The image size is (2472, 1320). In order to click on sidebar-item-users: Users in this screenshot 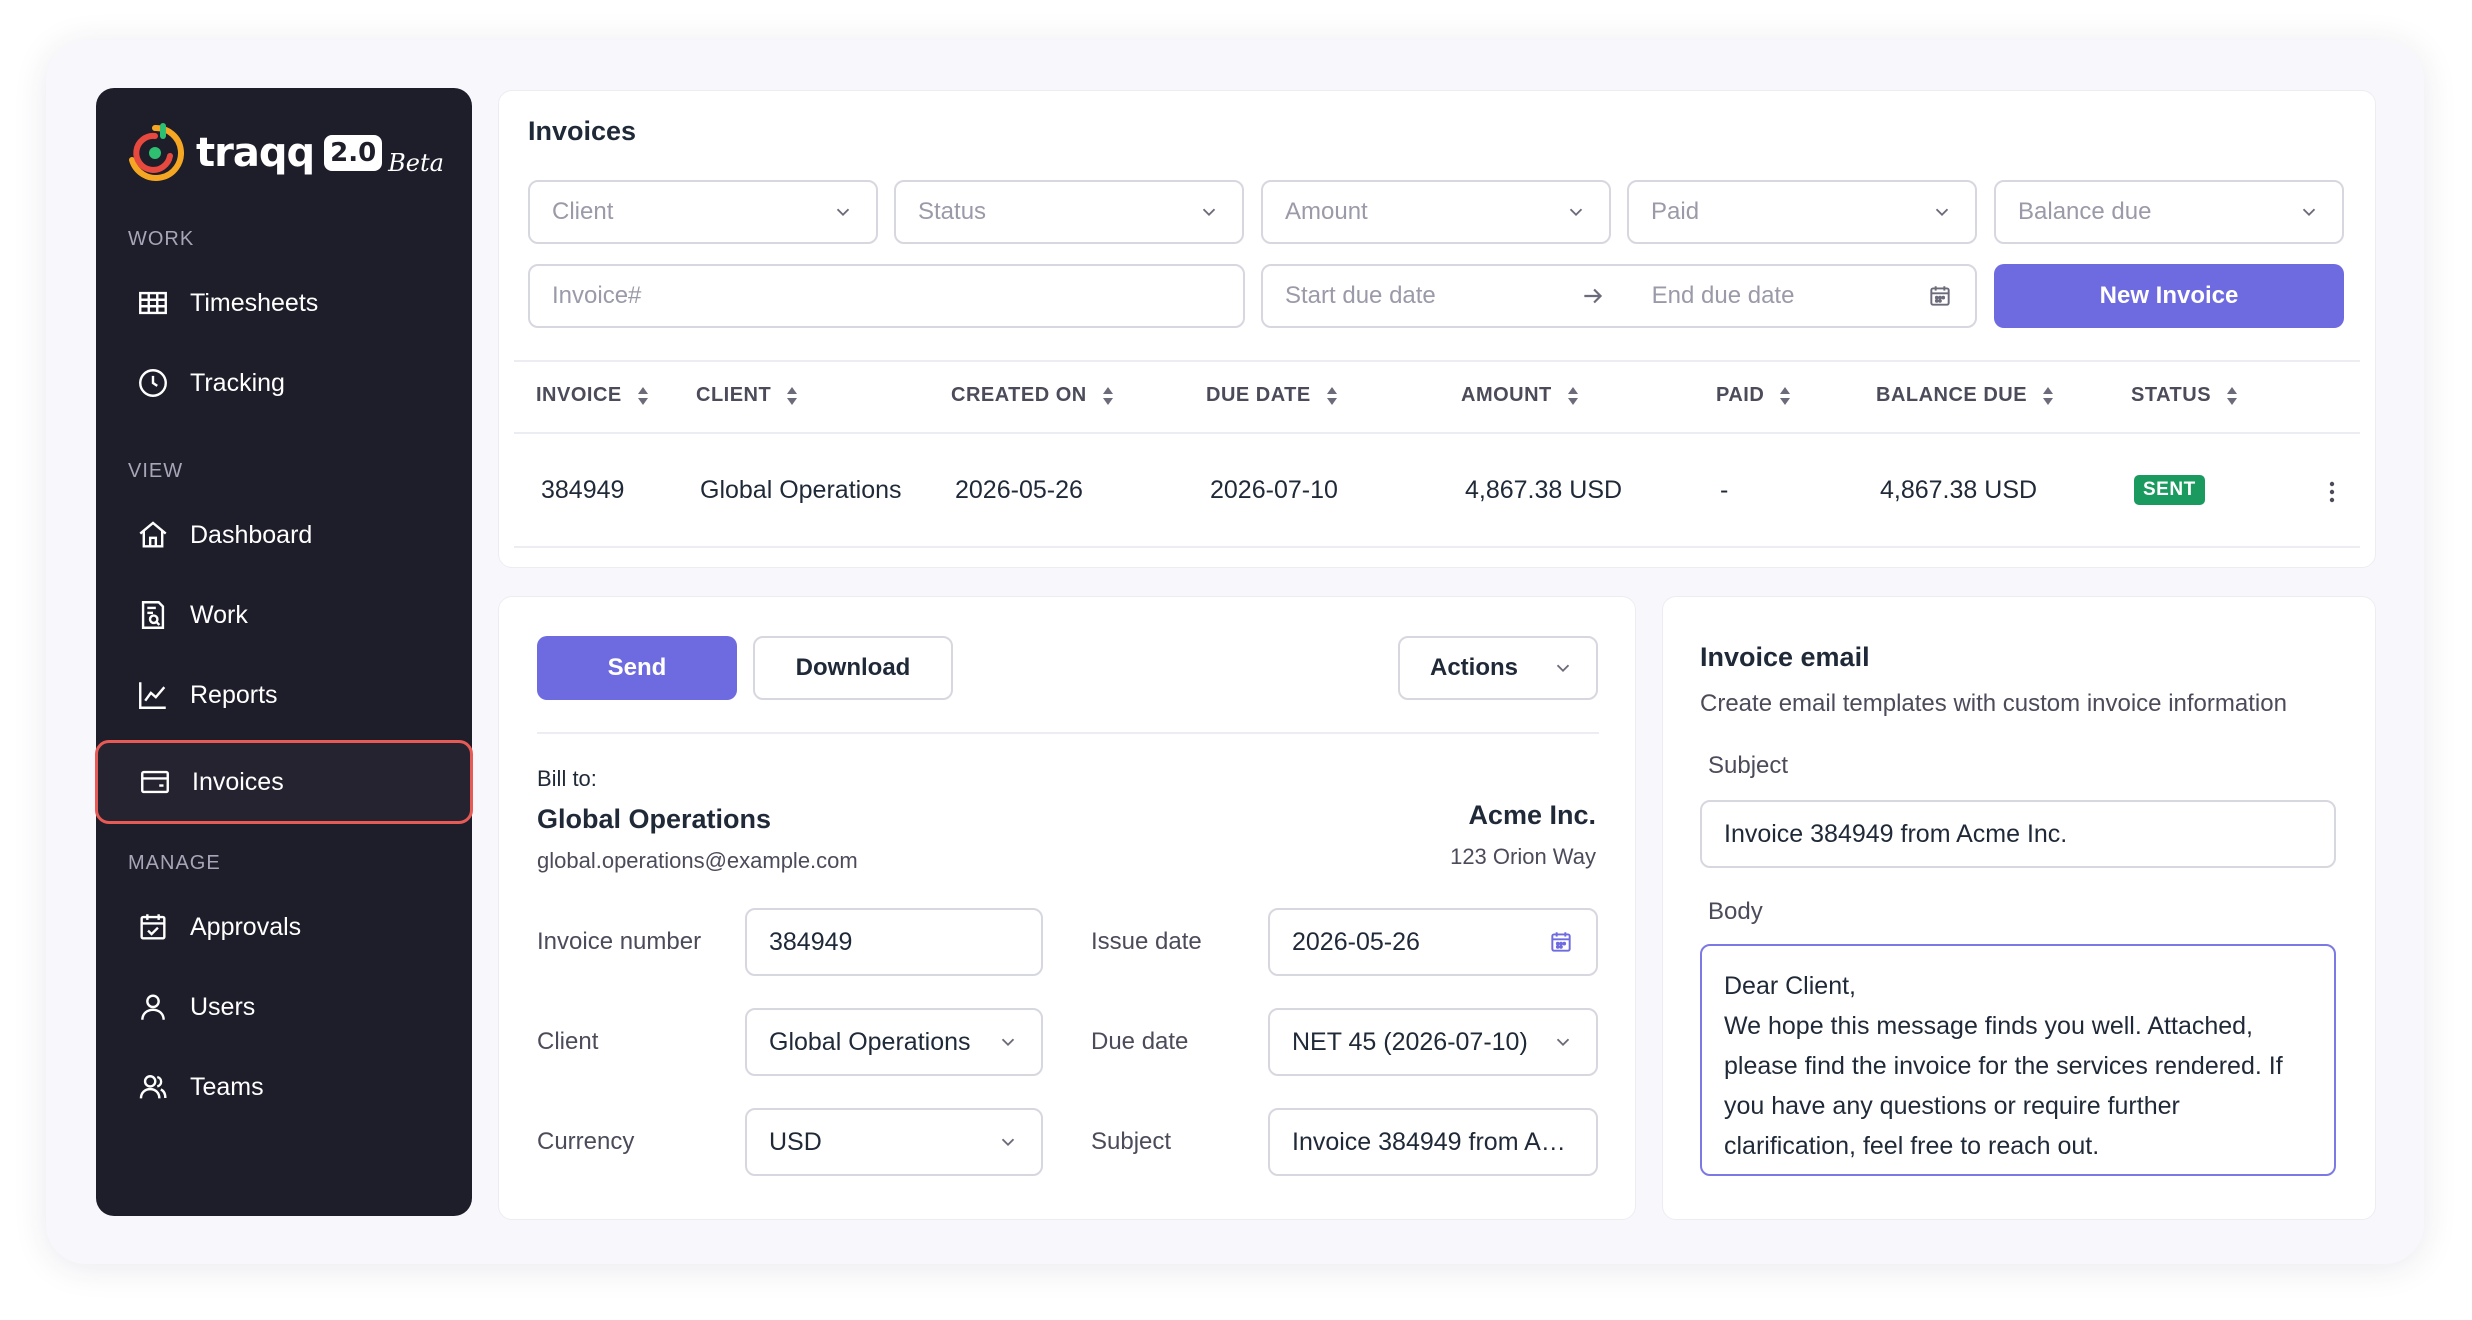, I will do `click(284, 1007)`.